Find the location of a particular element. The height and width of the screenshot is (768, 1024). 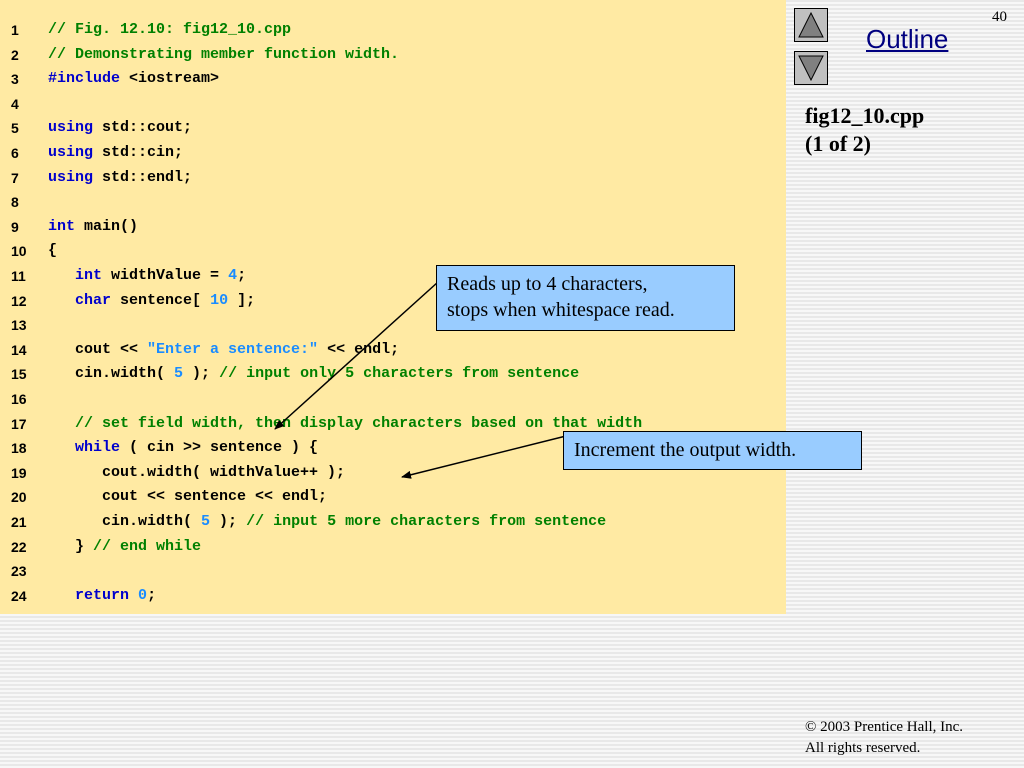

code-token-plain: { is located at coordinates (53, 251).